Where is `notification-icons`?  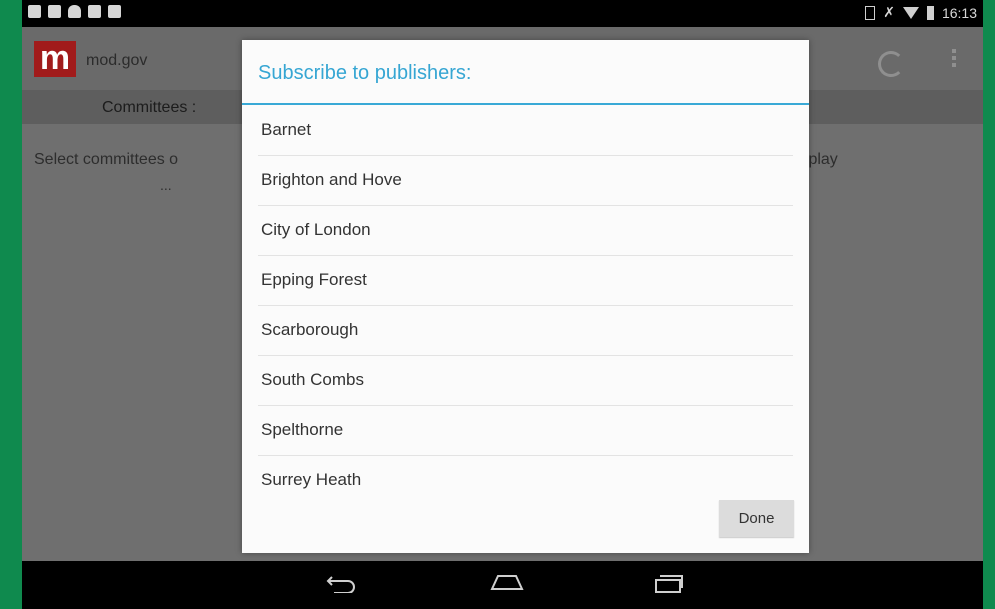
notification-icons is located at coordinates (74, 11).